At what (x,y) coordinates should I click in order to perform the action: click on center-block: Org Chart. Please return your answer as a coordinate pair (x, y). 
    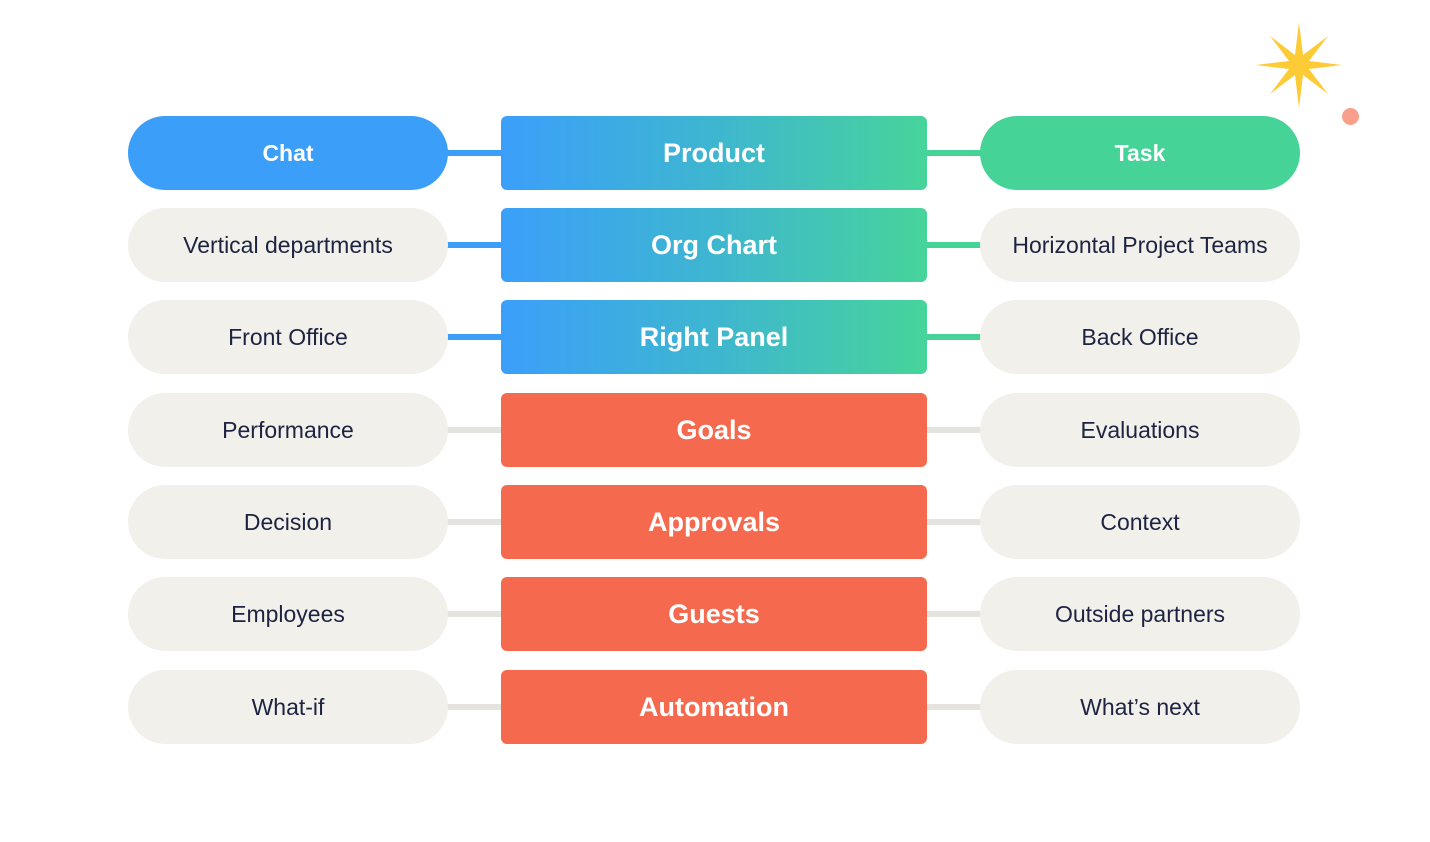
    Looking at the image, I should click on (714, 245).